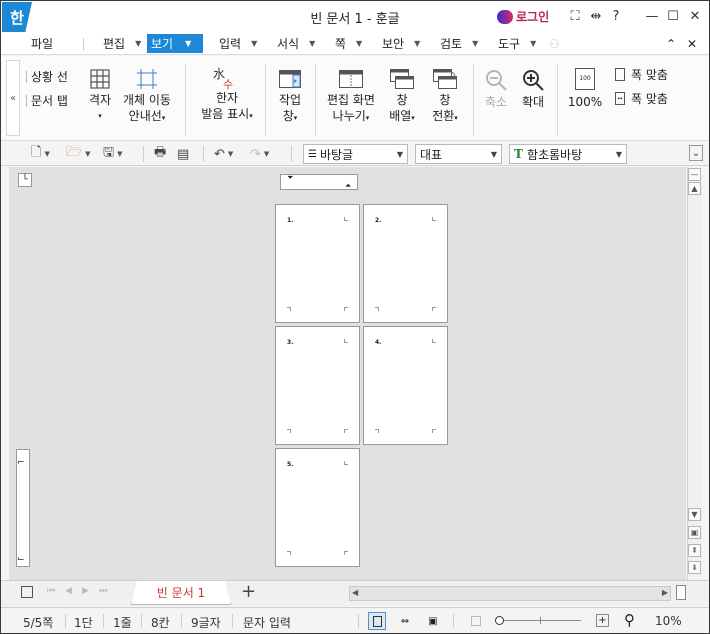 Image resolution: width=710 pixels, height=634 pixels. Describe the element at coordinates (348, 186) in the screenshot. I see `right-indent-icon: ⏶` at that location.